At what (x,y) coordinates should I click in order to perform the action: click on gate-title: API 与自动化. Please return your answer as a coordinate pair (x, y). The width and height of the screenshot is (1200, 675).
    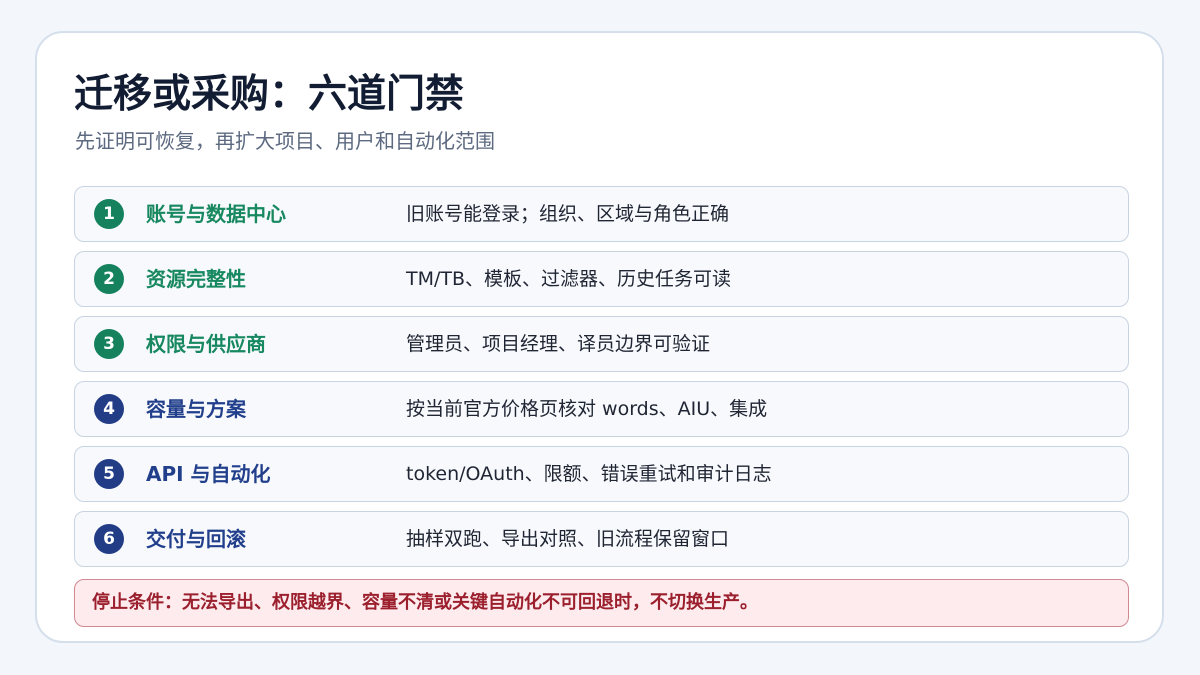
    Looking at the image, I should click on (208, 474).